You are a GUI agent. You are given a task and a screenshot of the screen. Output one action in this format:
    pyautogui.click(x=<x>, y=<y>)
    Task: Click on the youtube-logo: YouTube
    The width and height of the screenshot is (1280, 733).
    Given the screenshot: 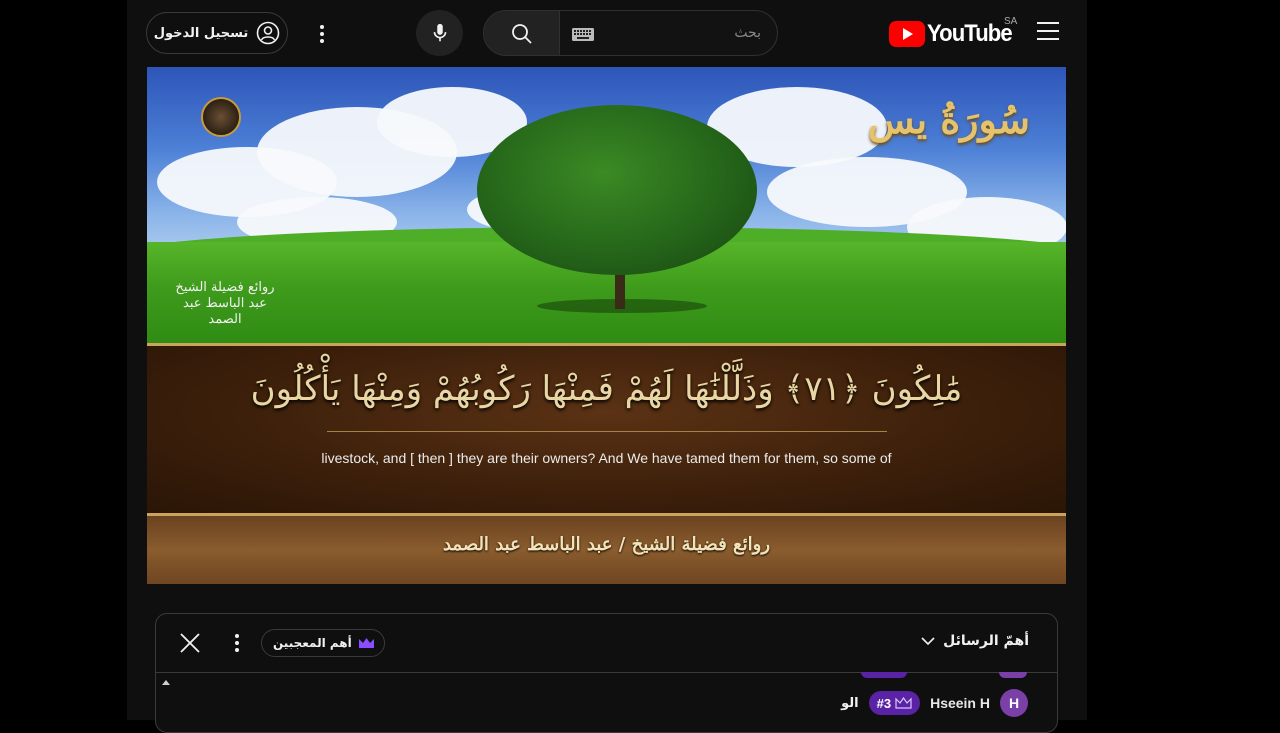 What is the action you would take?
    pyautogui.click(x=954, y=34)
    